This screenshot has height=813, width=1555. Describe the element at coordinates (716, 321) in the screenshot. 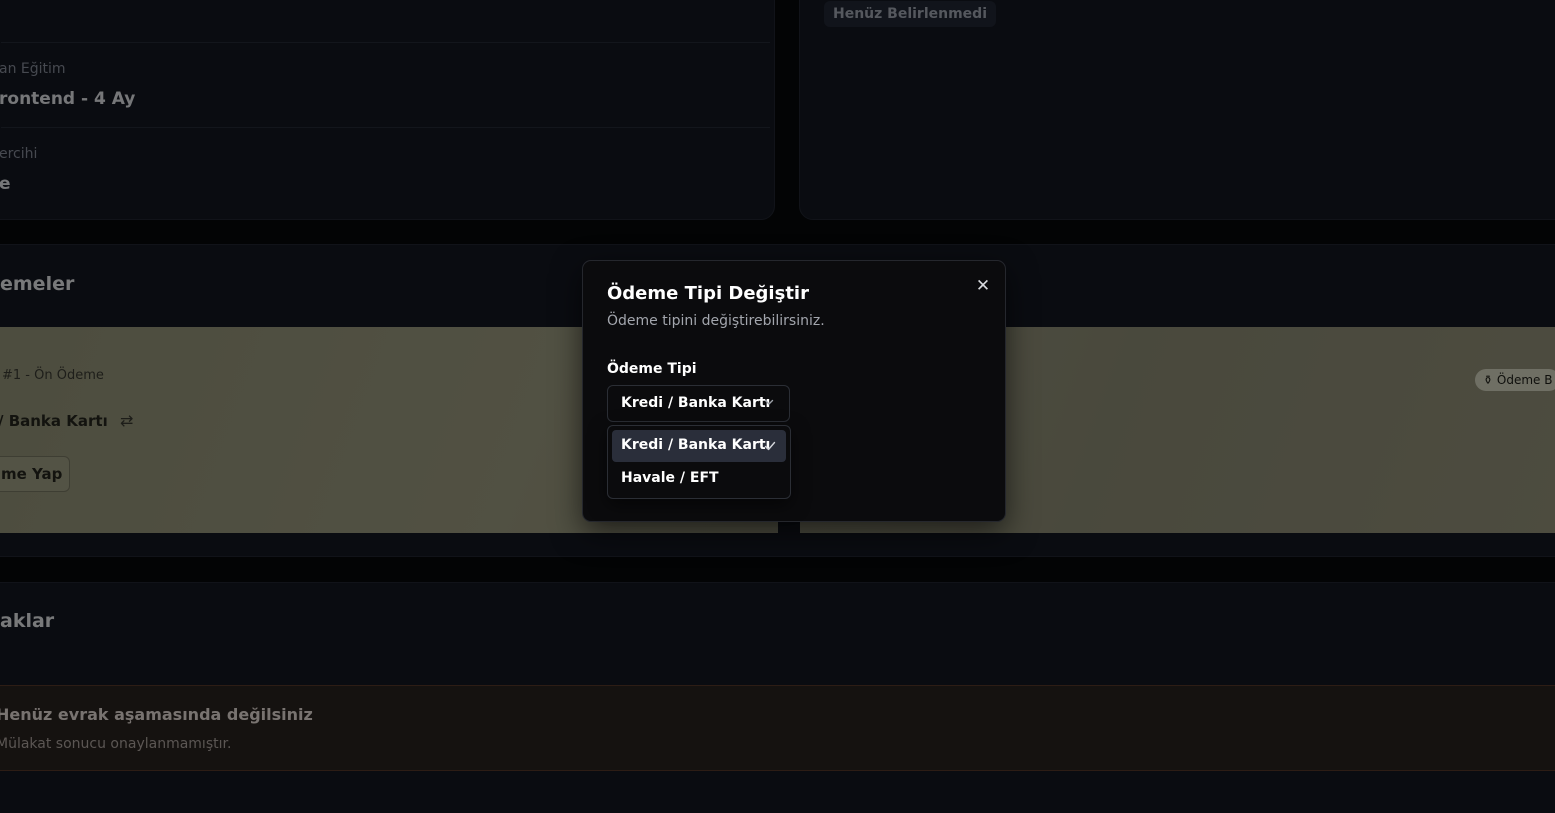

I see `dialog-description: Ödeme tipini değiştirebilirsiniz.` at that location.